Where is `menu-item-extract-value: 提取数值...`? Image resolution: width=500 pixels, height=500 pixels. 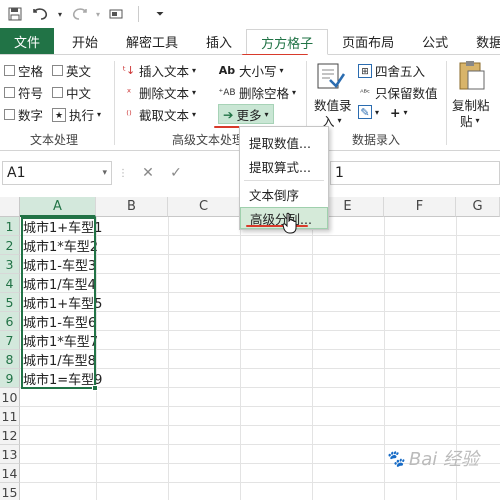 menu-item-extract-value: 提取数值... is located at coordinates (284, 142).